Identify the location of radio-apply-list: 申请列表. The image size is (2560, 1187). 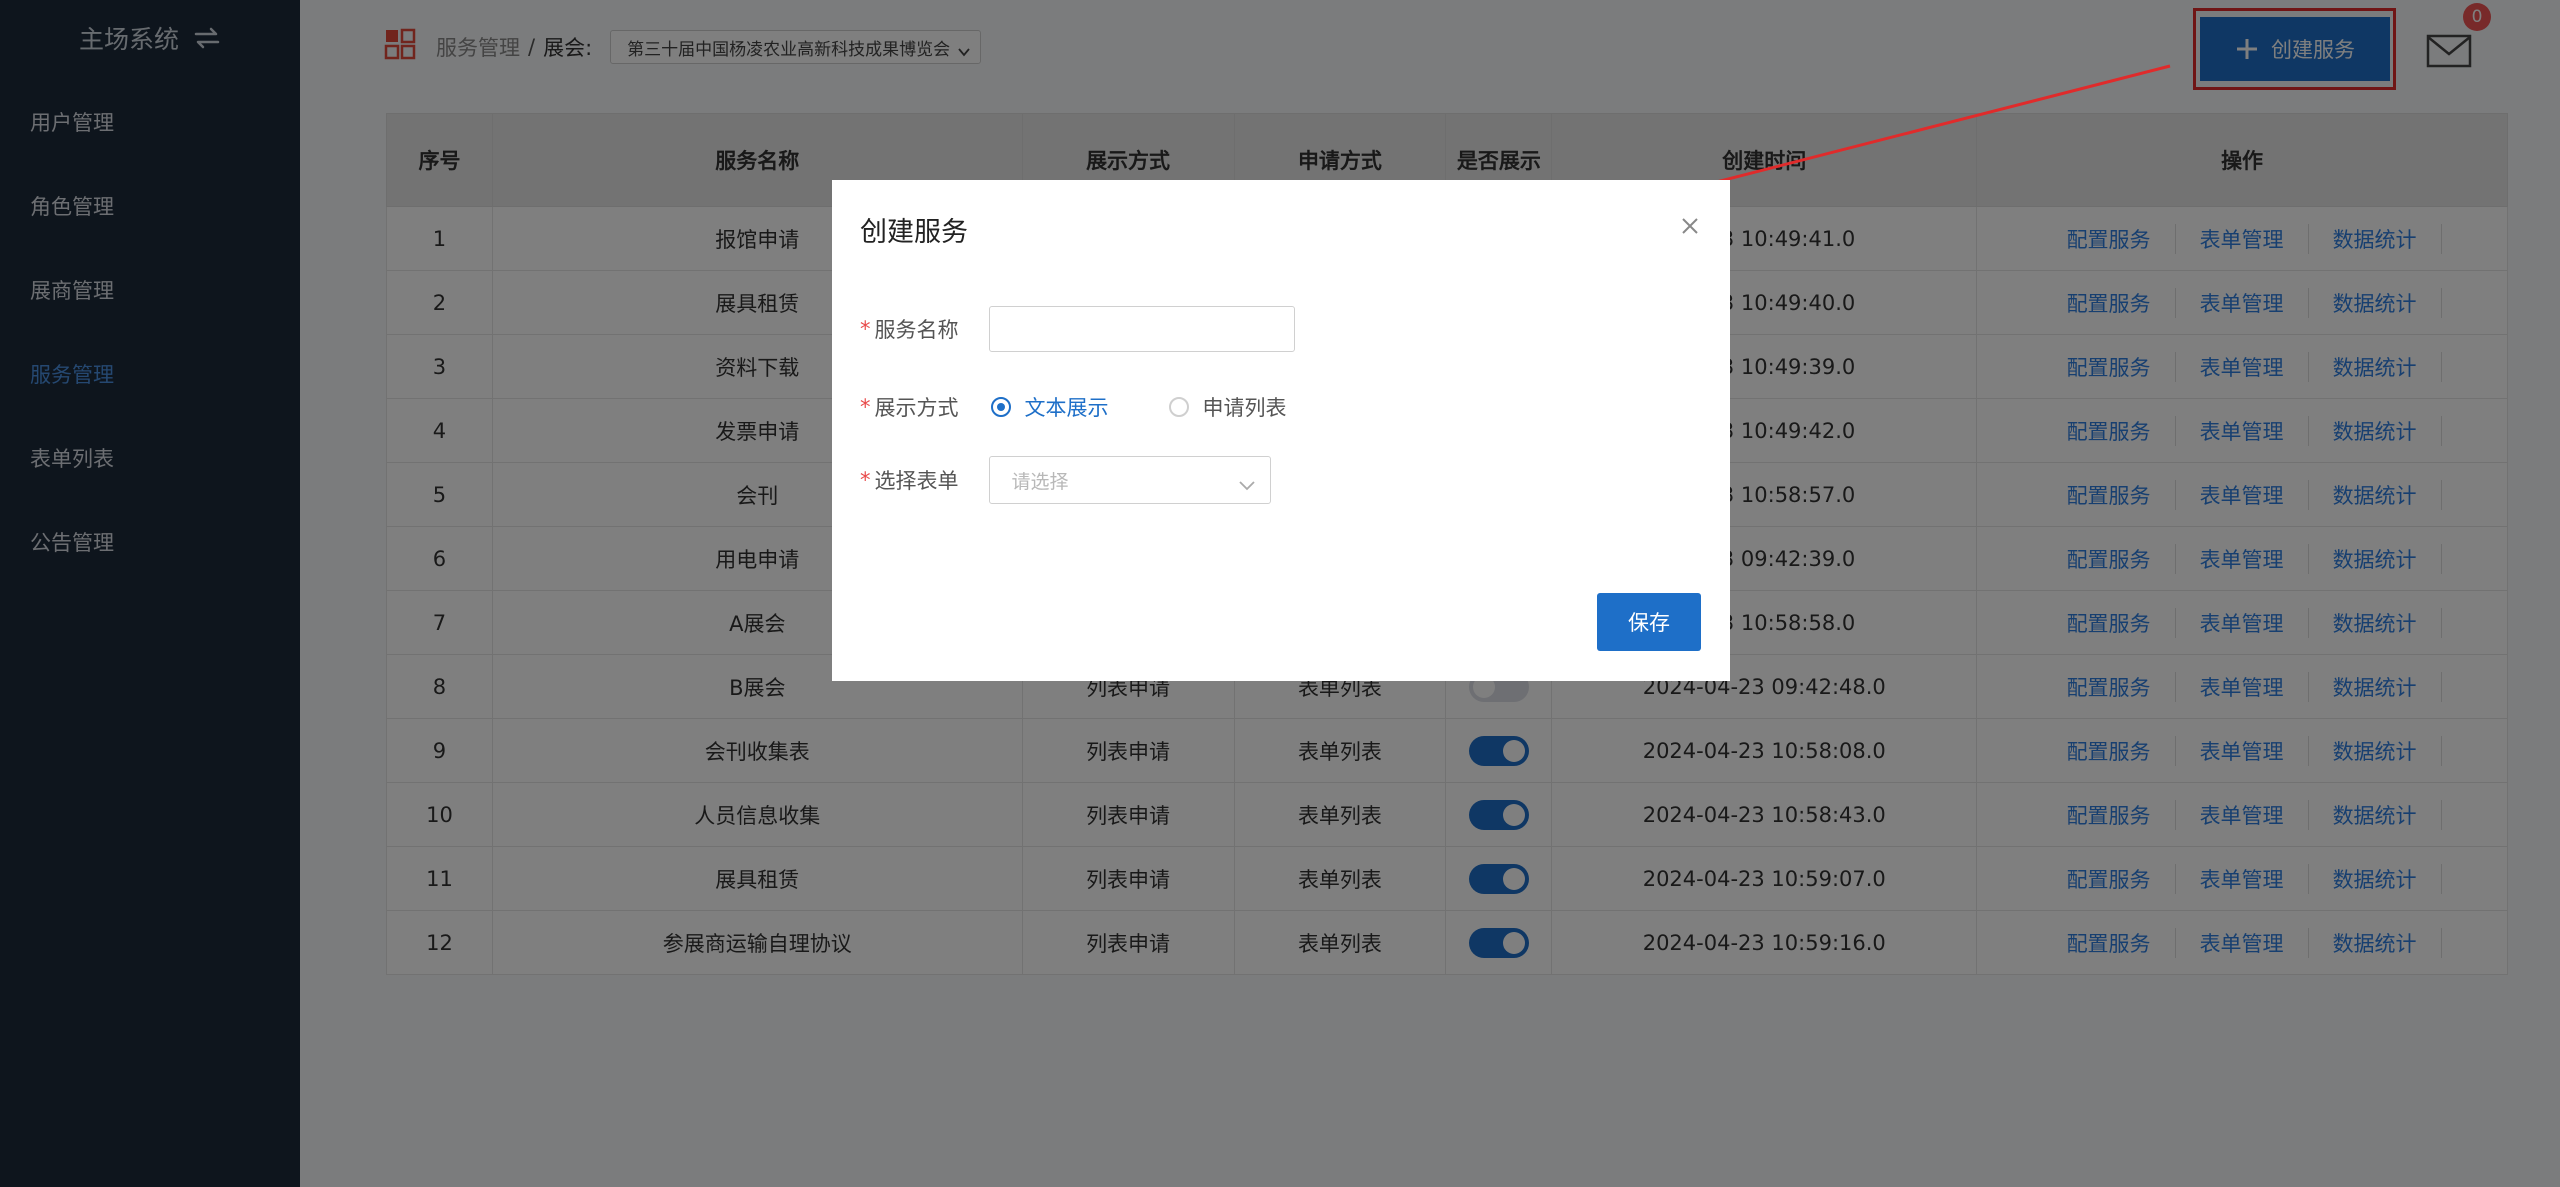
(1227, 407).